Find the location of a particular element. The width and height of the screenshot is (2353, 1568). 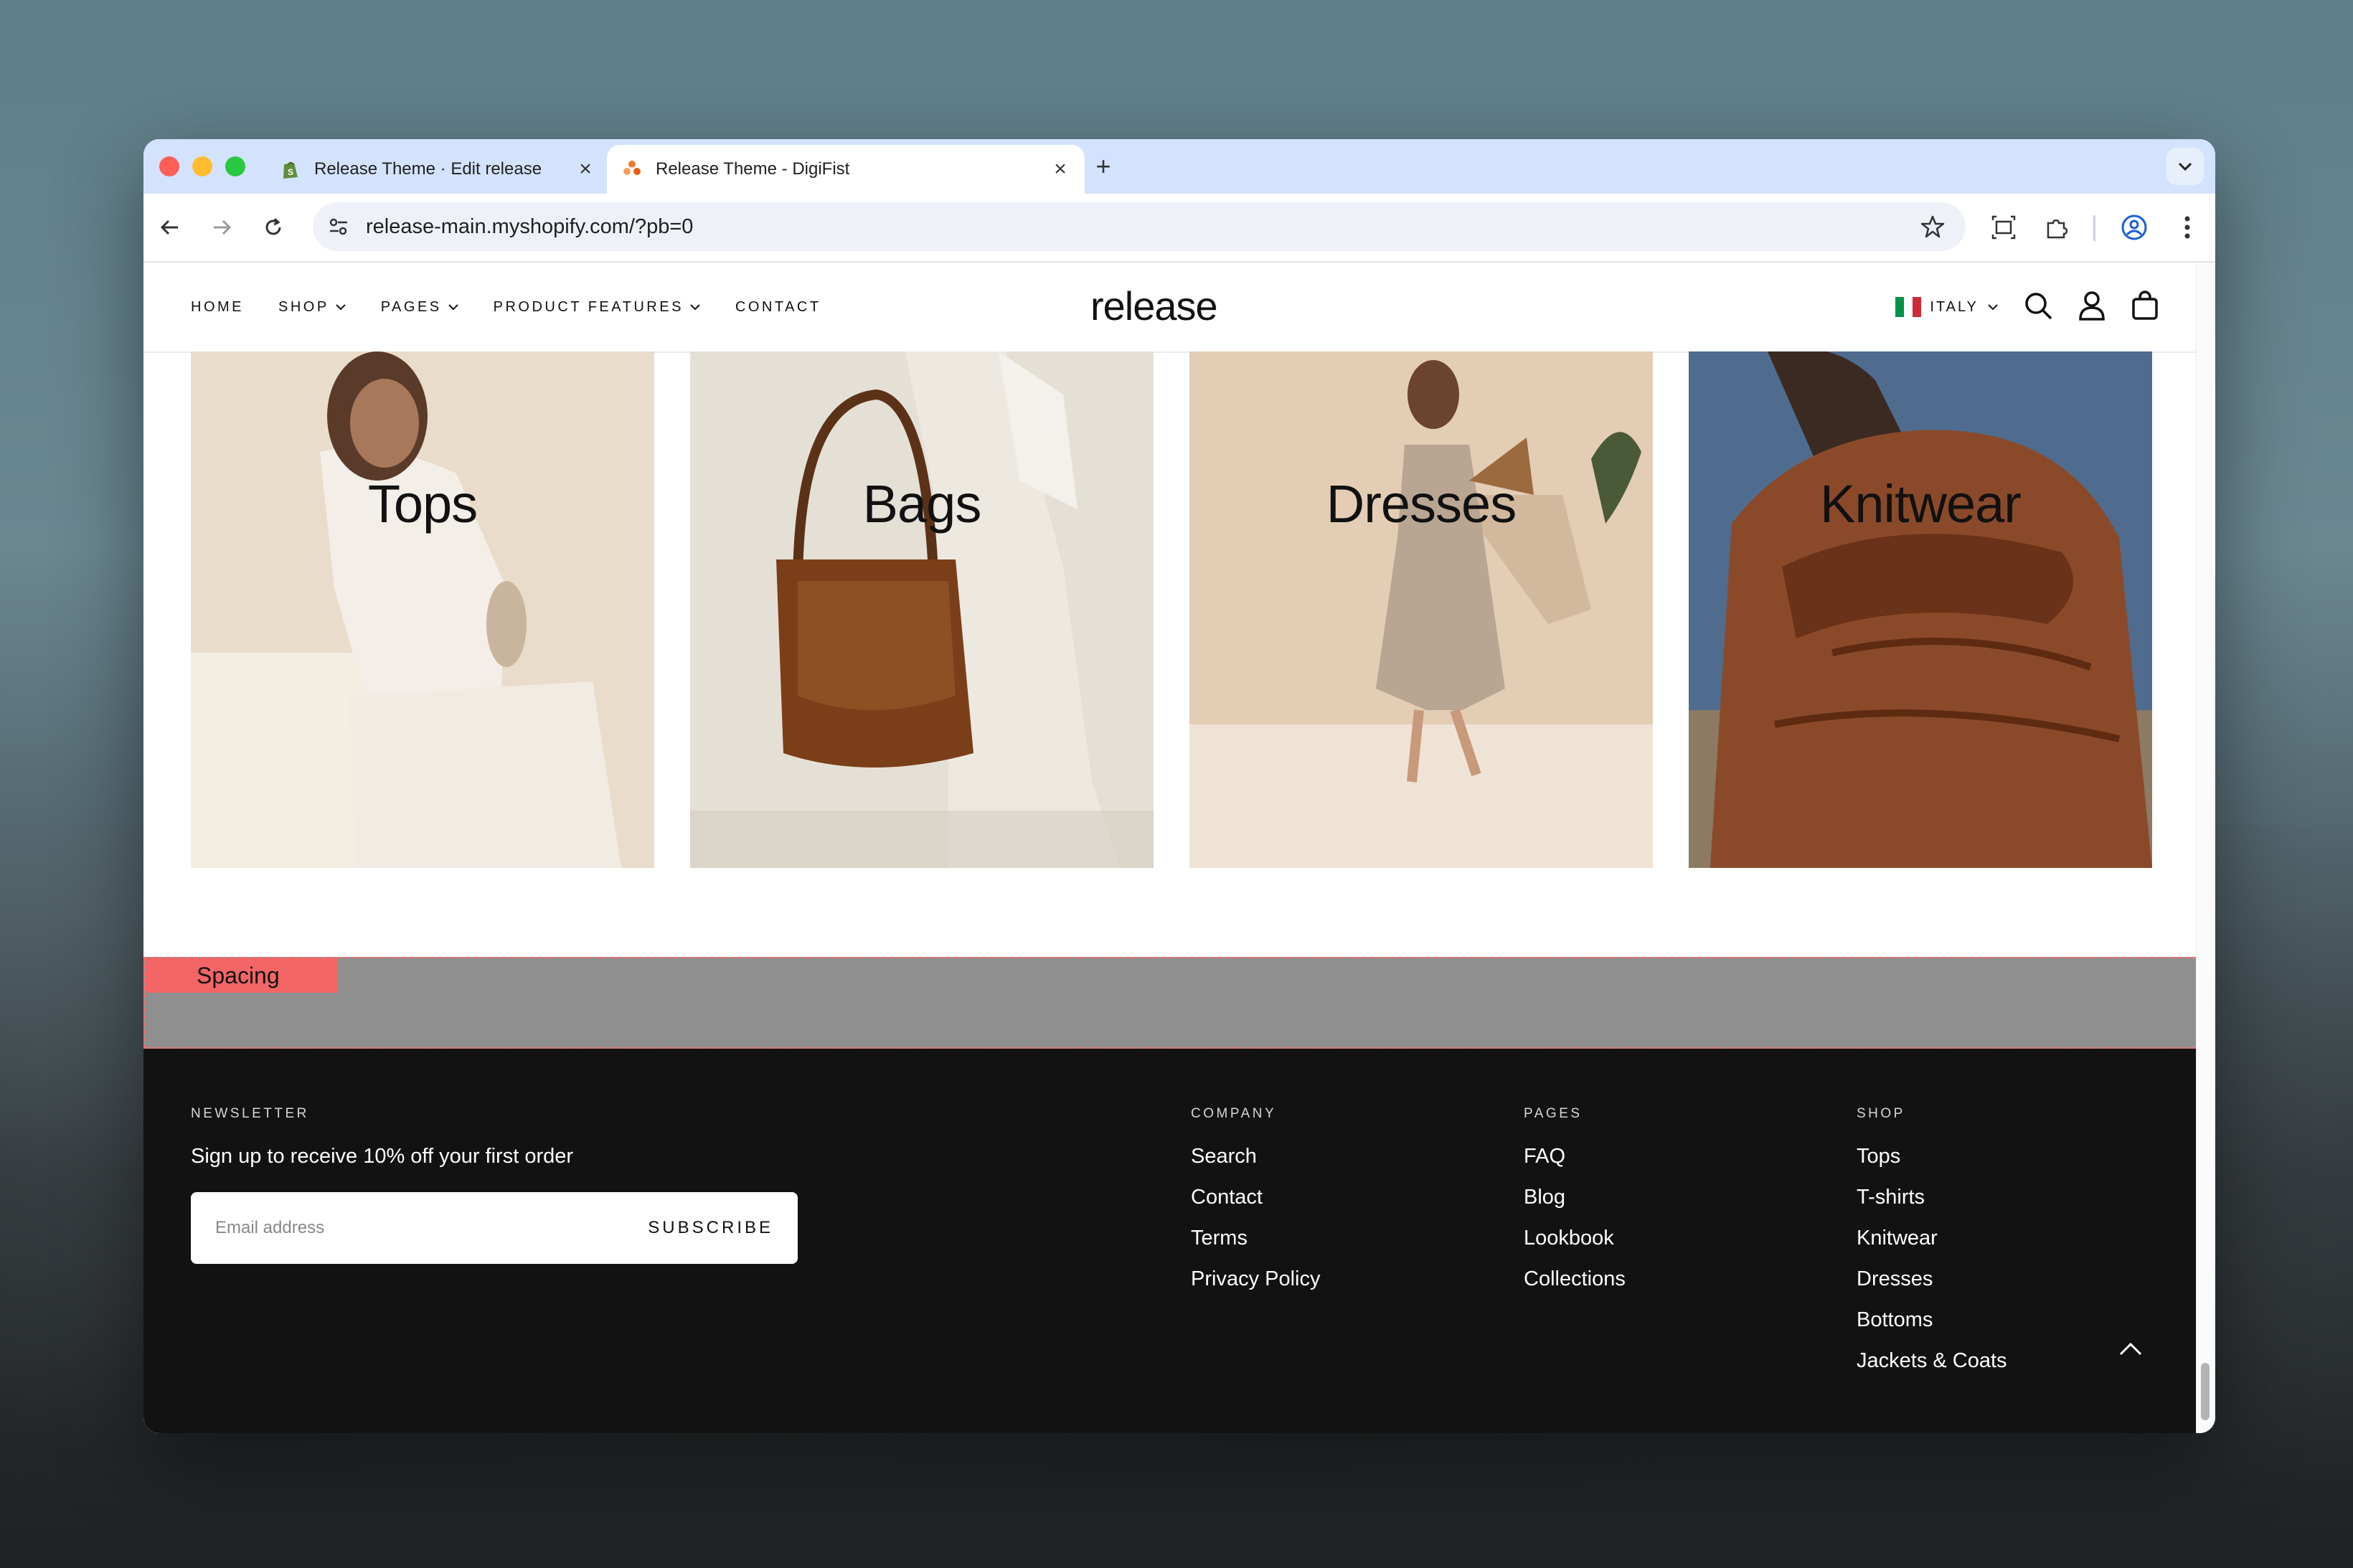

nav-product-features: PRODUCT FEATURES is located at coordinates (597, 308).